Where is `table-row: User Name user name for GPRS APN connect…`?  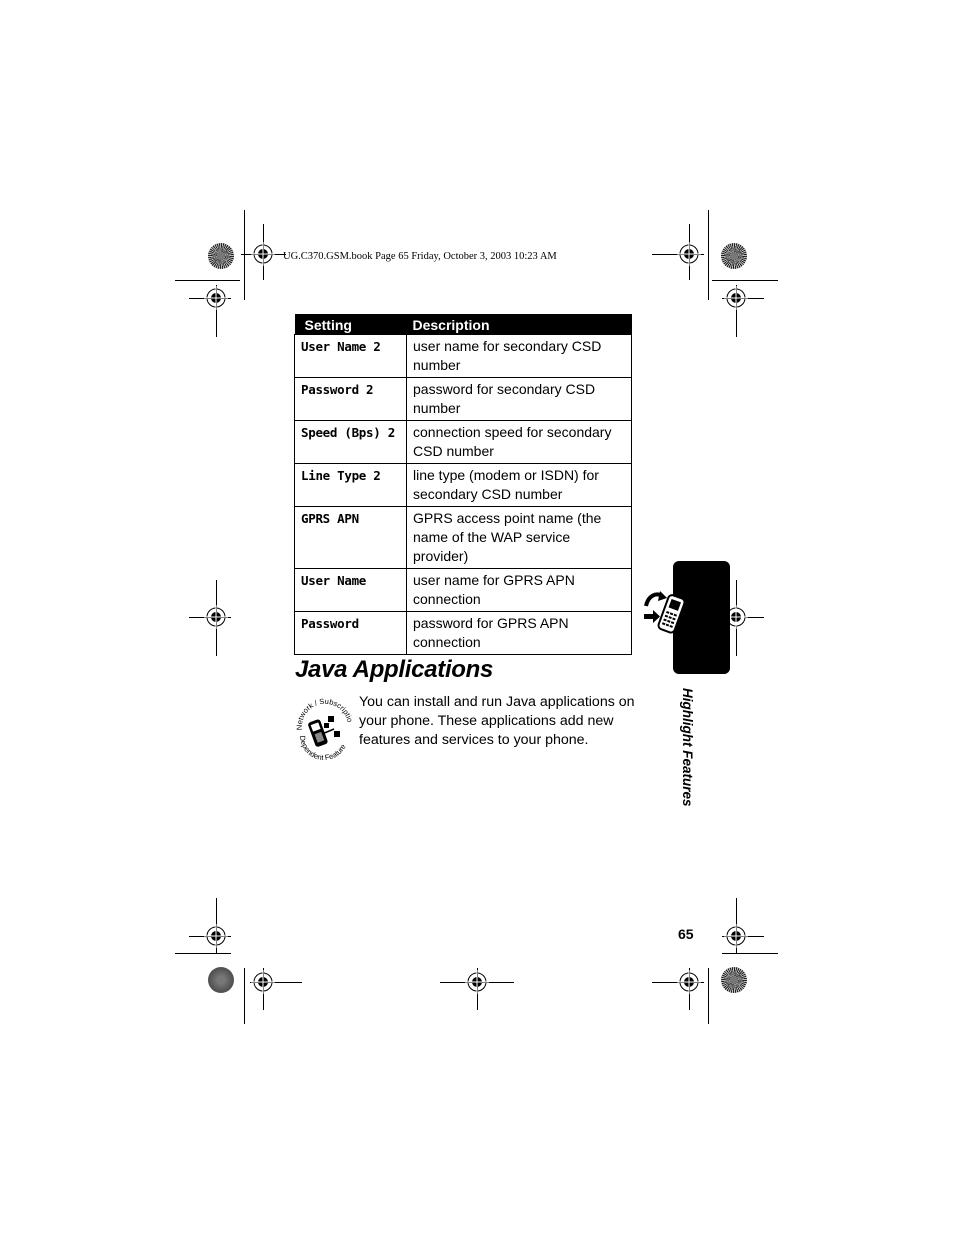
table-row: User Name user name for GPRS APN connect… is located at coordinates (463, 590).